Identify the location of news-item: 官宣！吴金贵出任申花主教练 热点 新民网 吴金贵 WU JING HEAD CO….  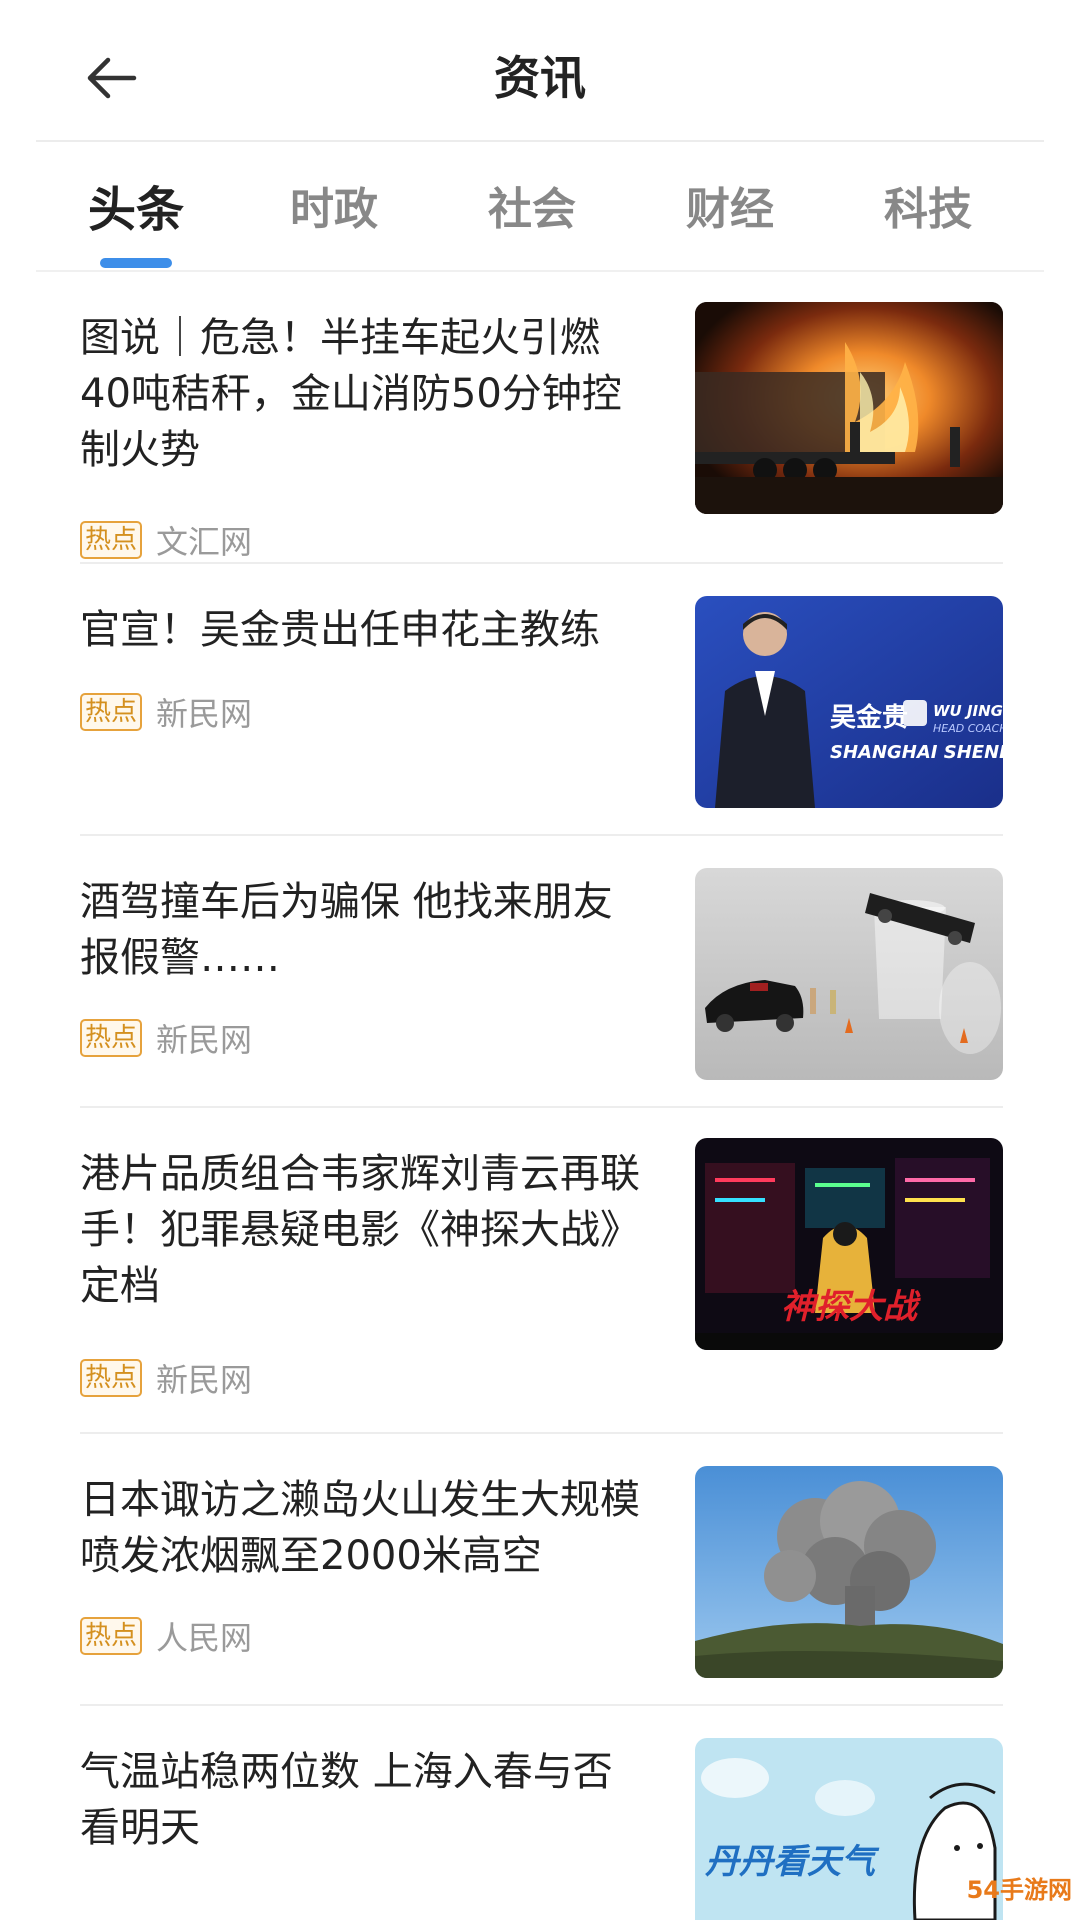
(540, 700).